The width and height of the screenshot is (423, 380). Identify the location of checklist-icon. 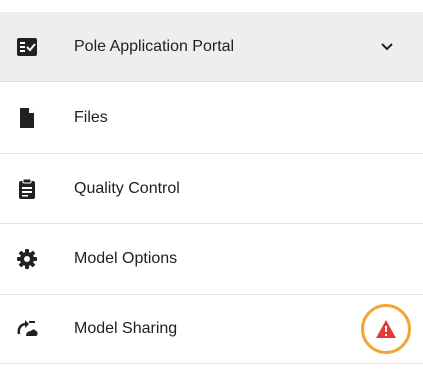
(27, 47).